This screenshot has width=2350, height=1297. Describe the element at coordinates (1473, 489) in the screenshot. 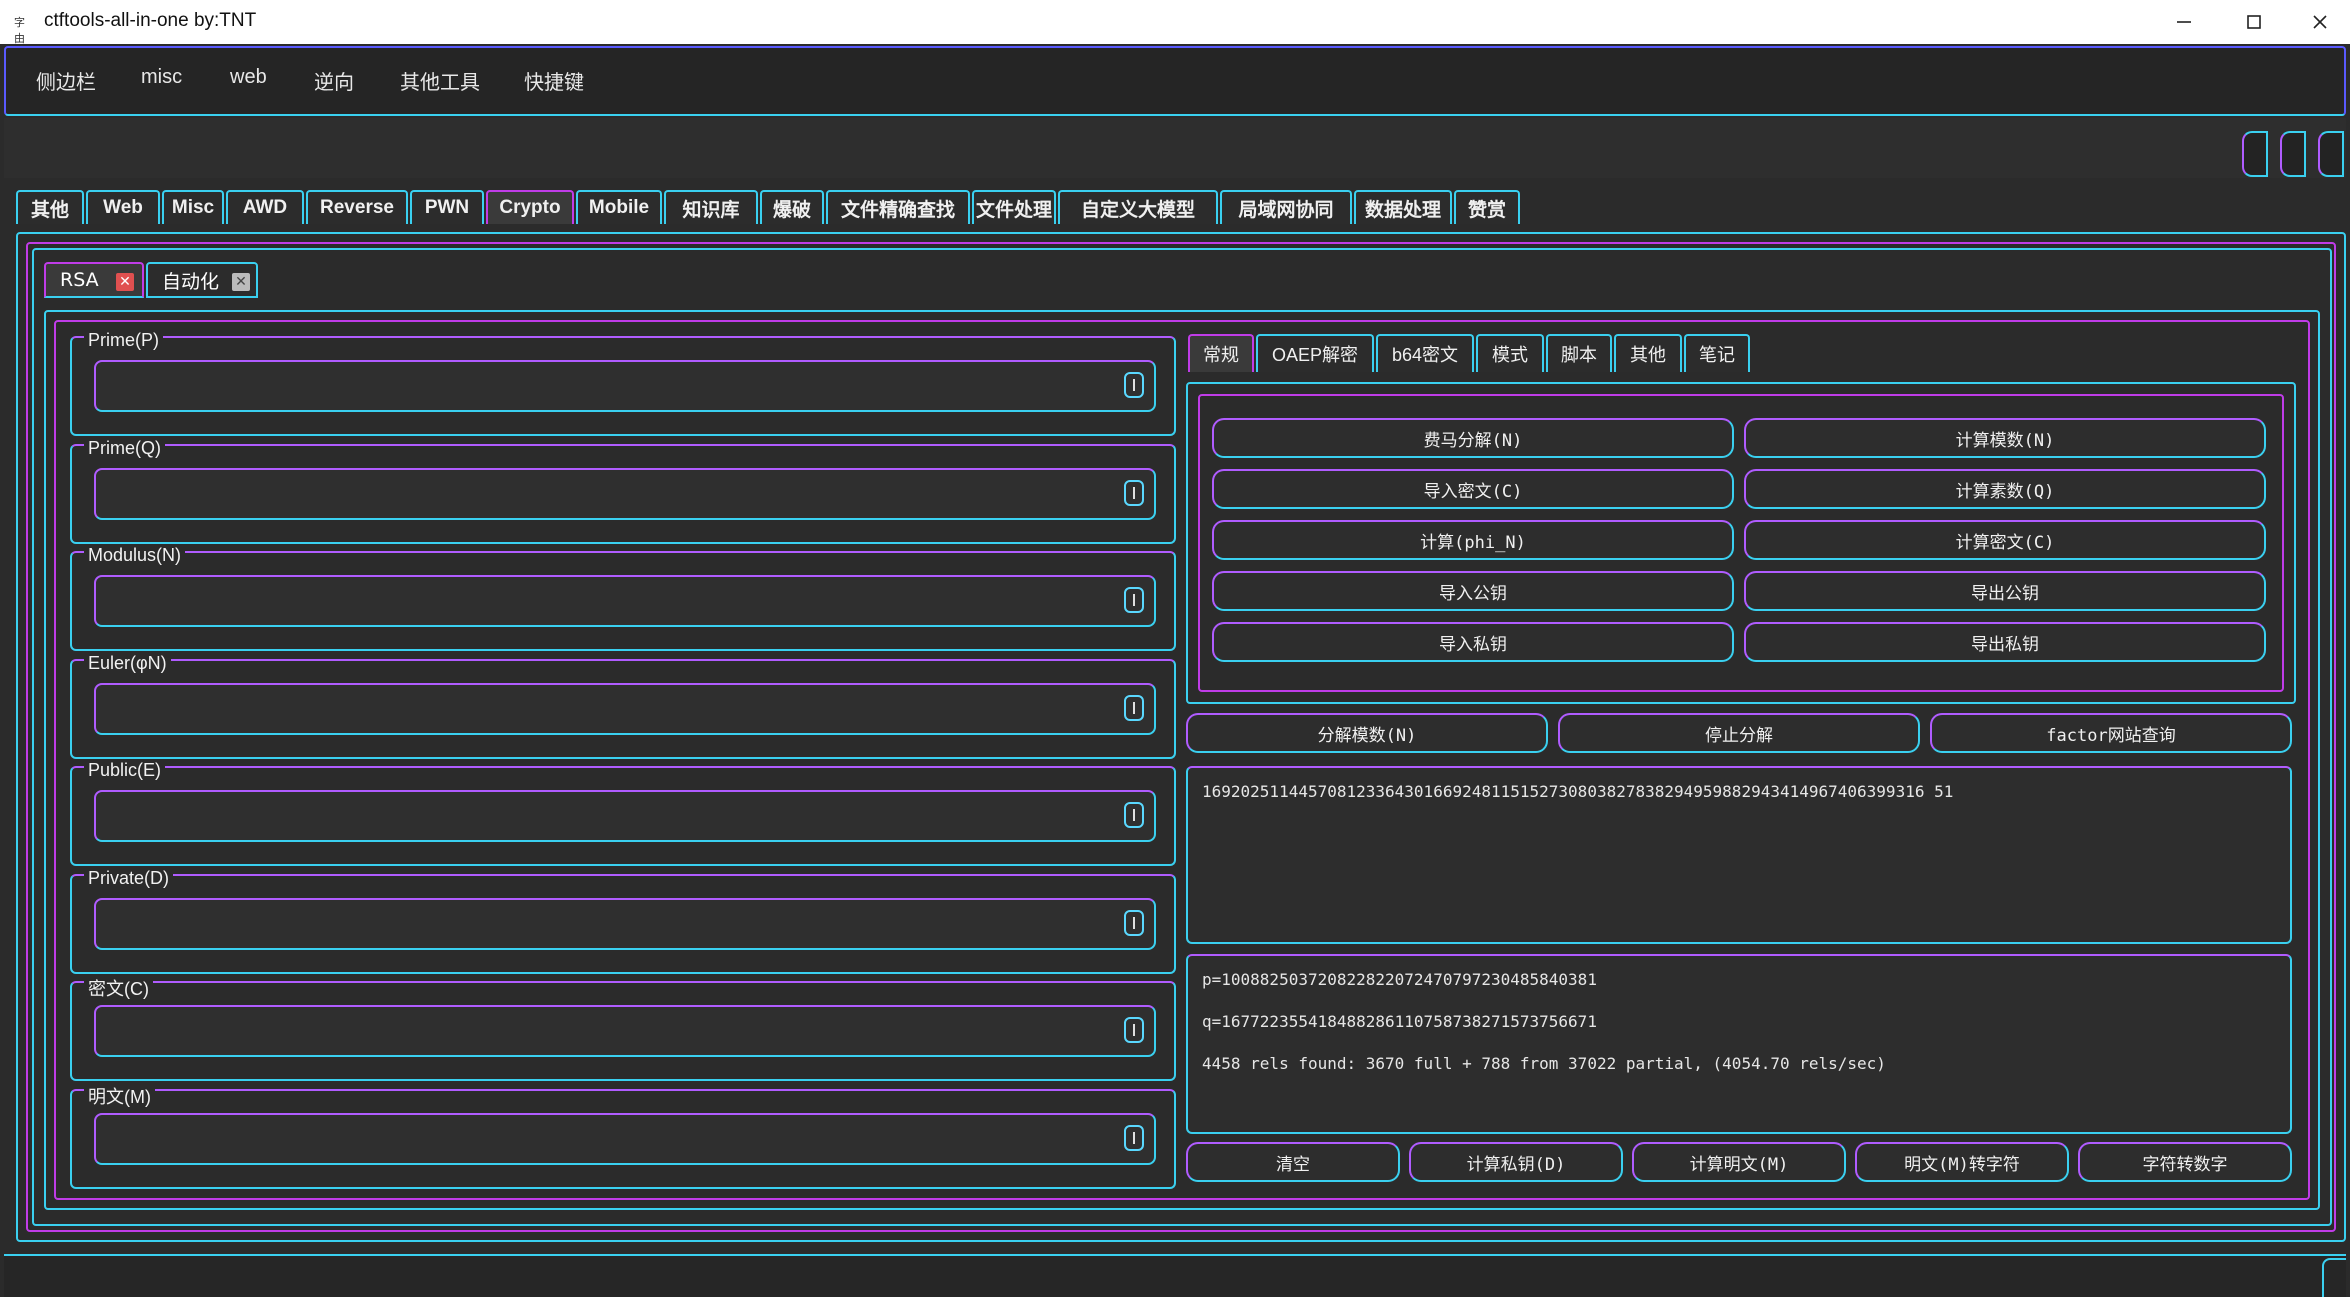

I see `general-button-1-0: 导入密文(C)` at that location.